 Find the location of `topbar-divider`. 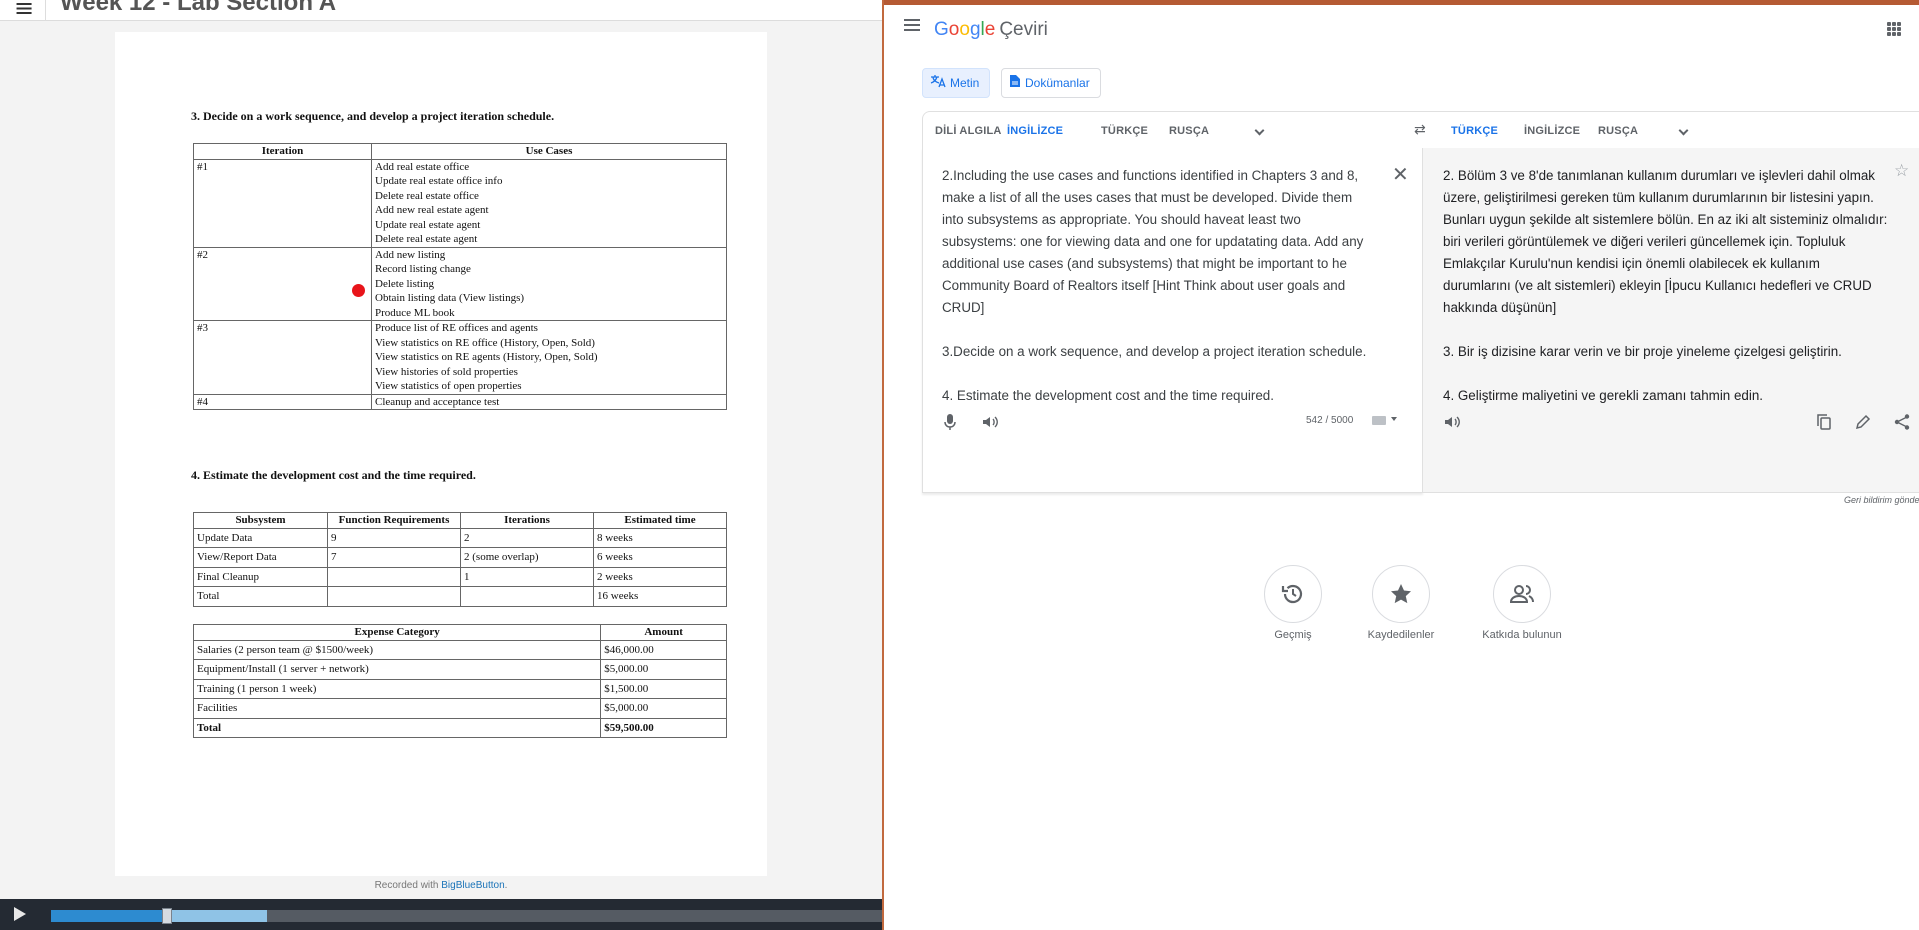

topbar-divider is located at coordinates (45, 10).